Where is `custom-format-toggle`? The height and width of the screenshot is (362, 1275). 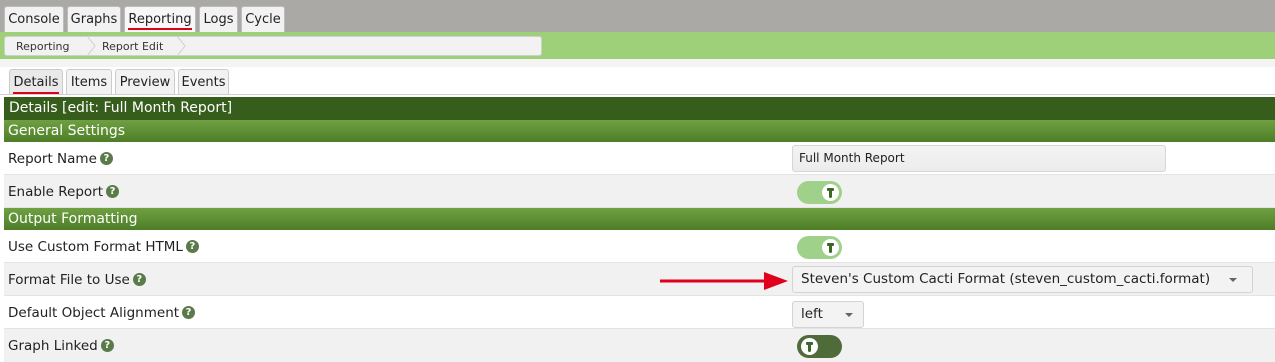
custom-format-toggle is located at coordinates (819, 247).